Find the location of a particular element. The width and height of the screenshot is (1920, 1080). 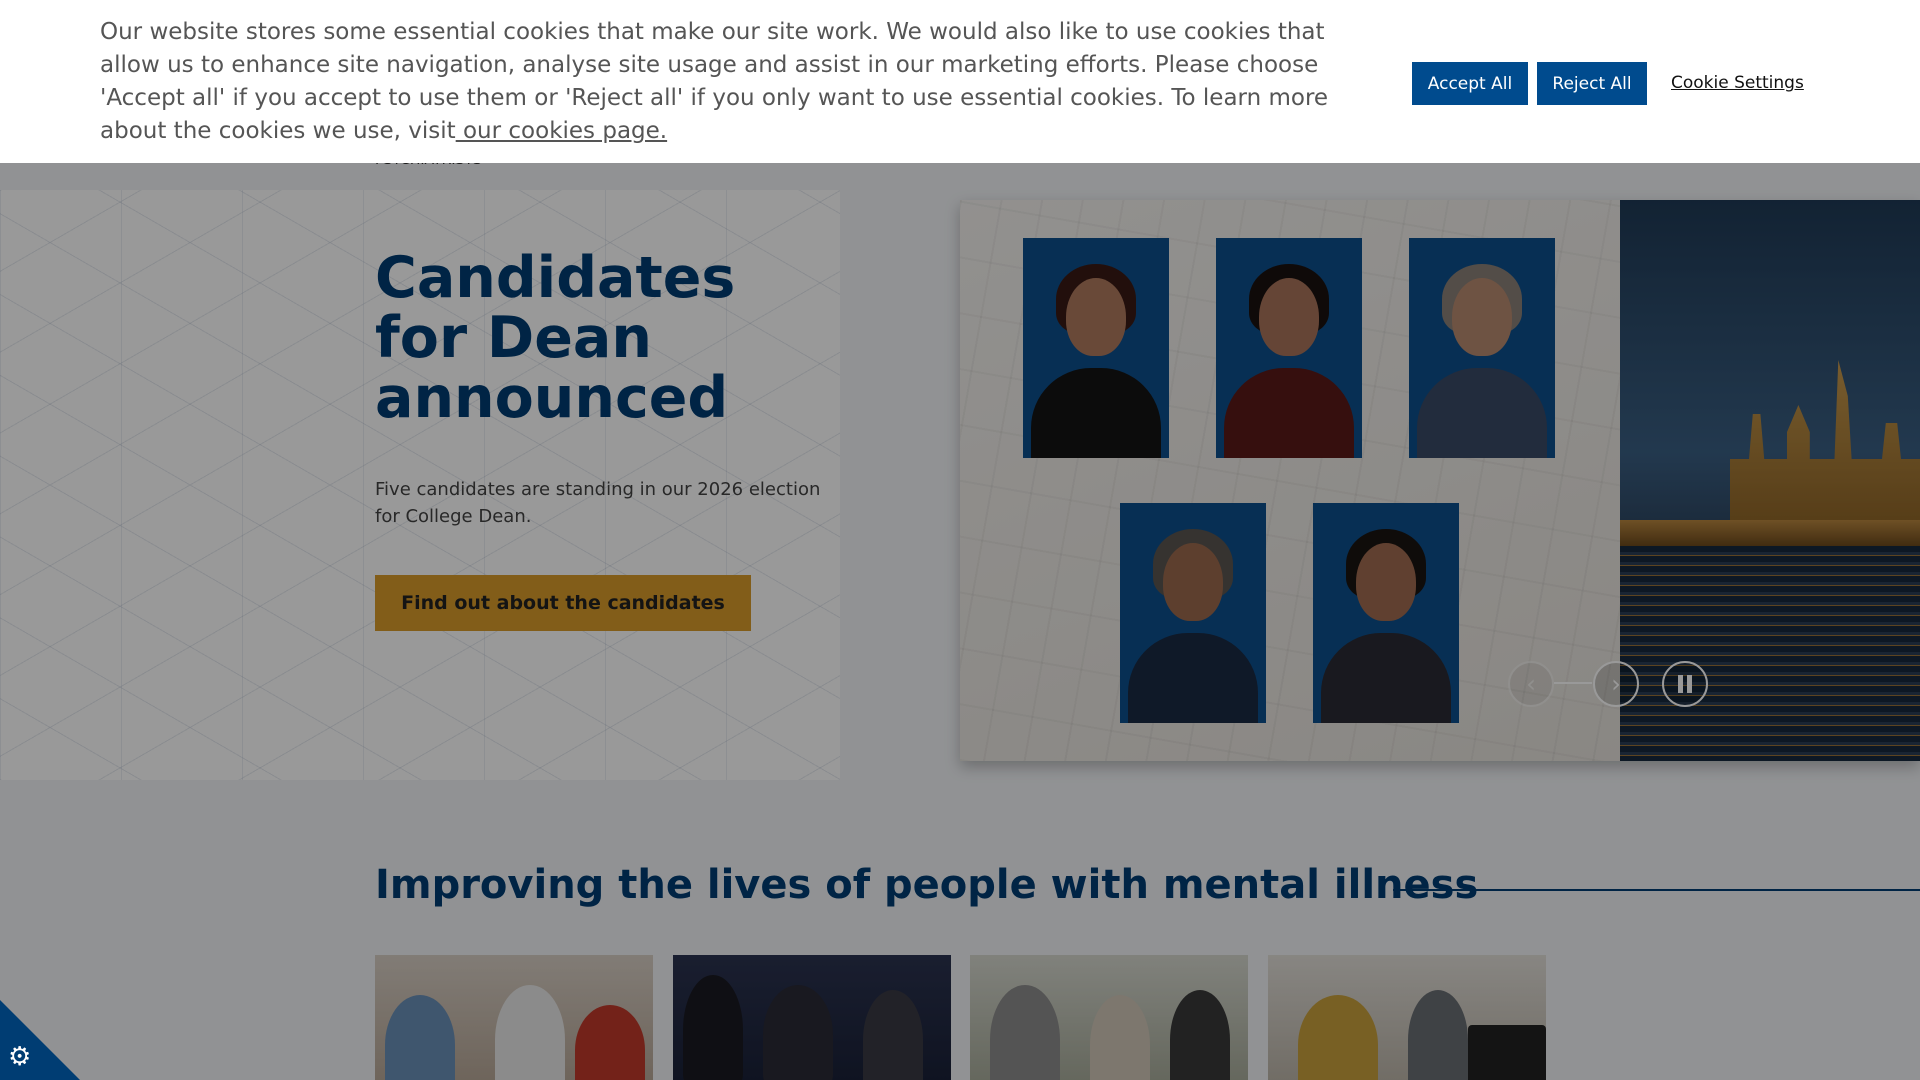

cookie-settings-link: Cookie Settings is located at coordinates (1737, 83).